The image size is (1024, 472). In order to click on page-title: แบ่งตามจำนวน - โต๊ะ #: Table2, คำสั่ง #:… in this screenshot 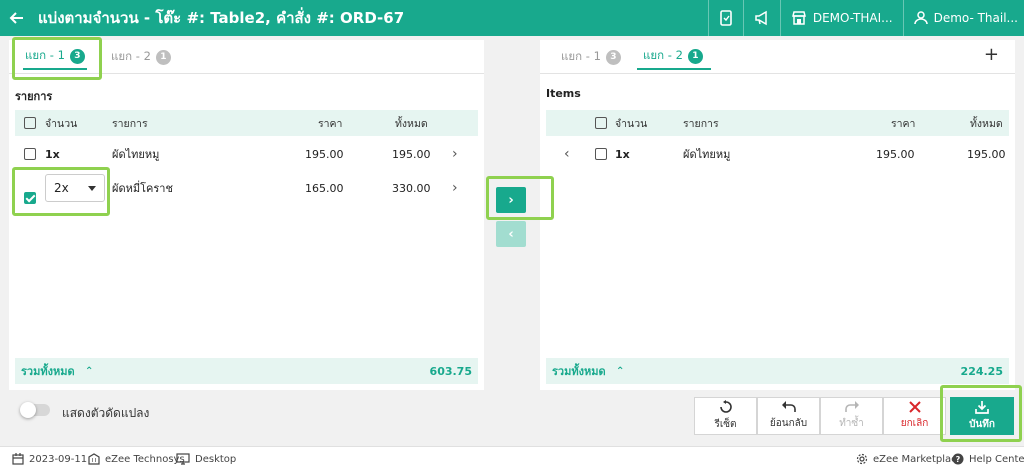, I will do `click(221, 18)`.